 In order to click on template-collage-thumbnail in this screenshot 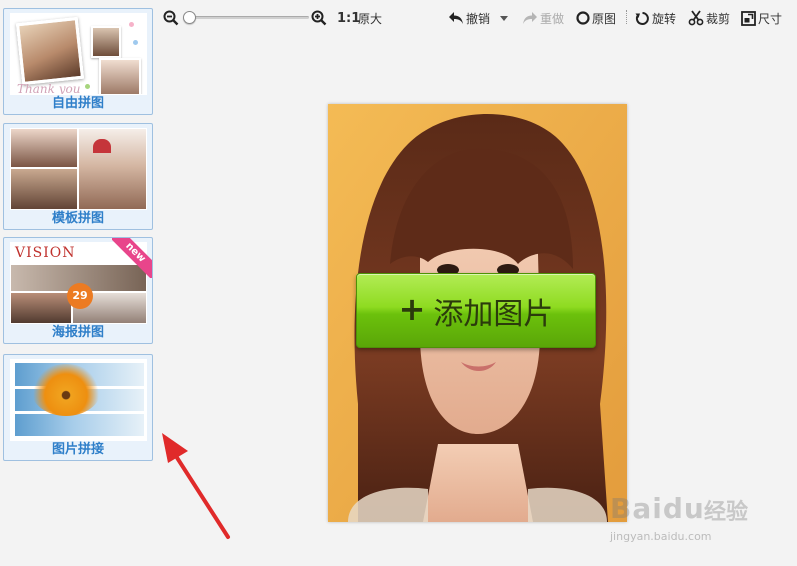, I will do `click(78, 169)`.